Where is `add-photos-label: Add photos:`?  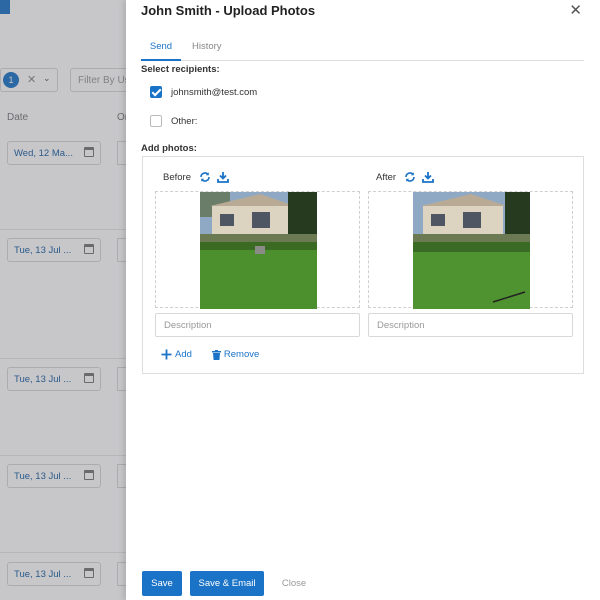
add-photos-label: Add photos: is located at coordinates (169, 148).